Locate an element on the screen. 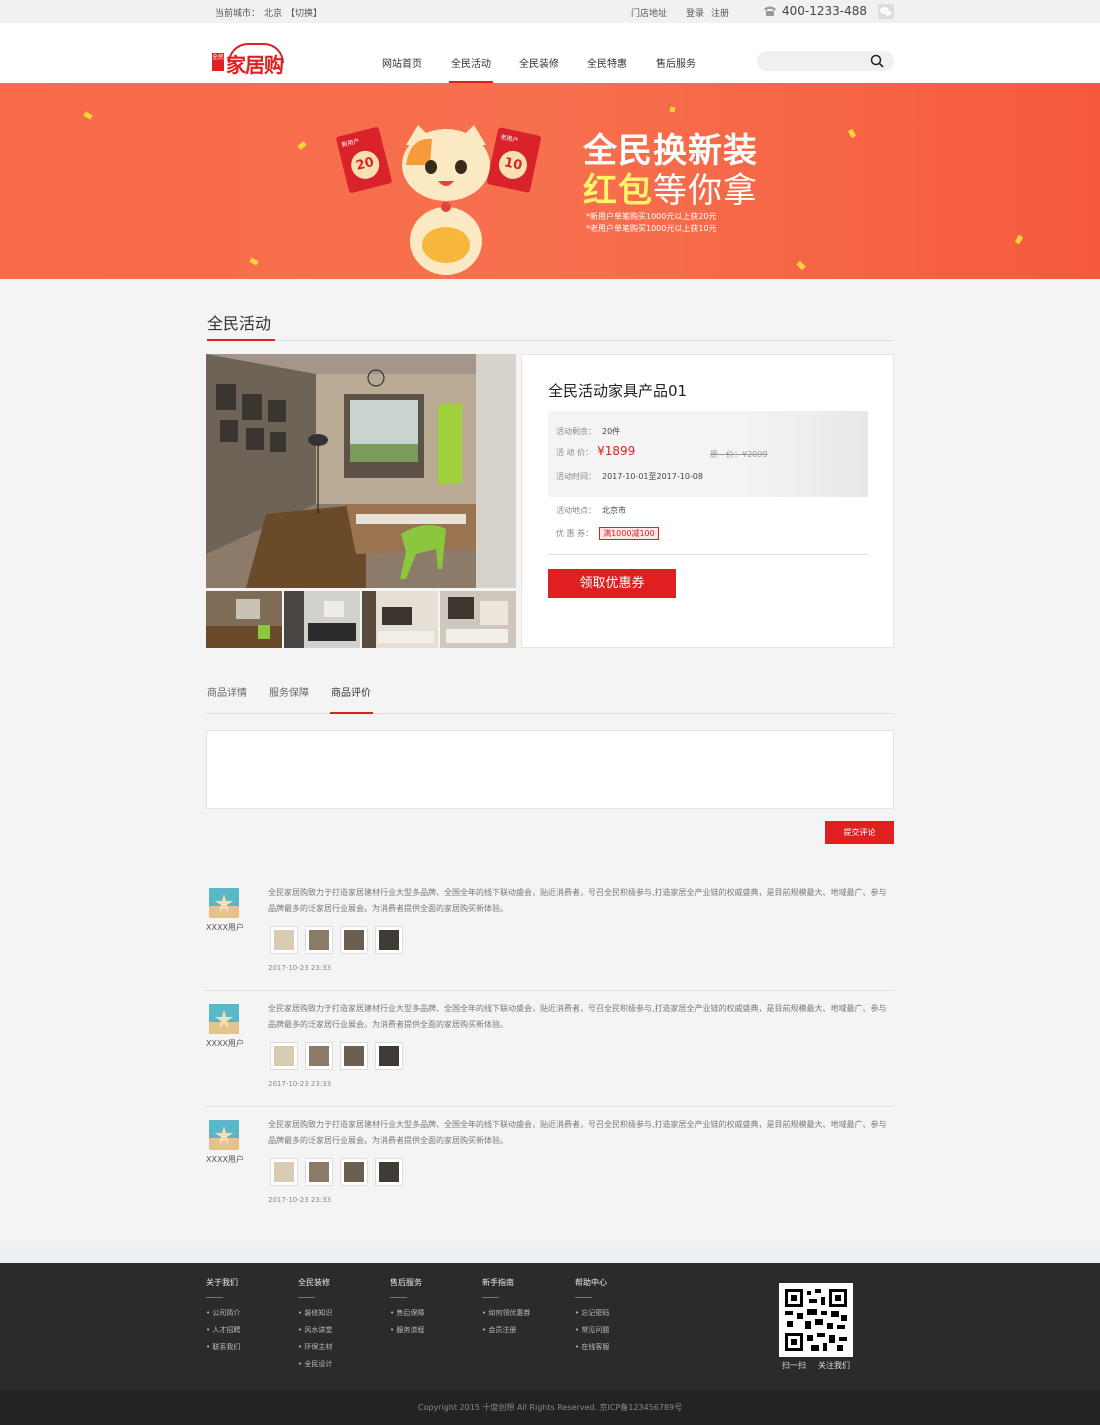 This screenshot has height=1425, width=1100. footer-link: 服务流程 is located at coordinates (430, 1333).